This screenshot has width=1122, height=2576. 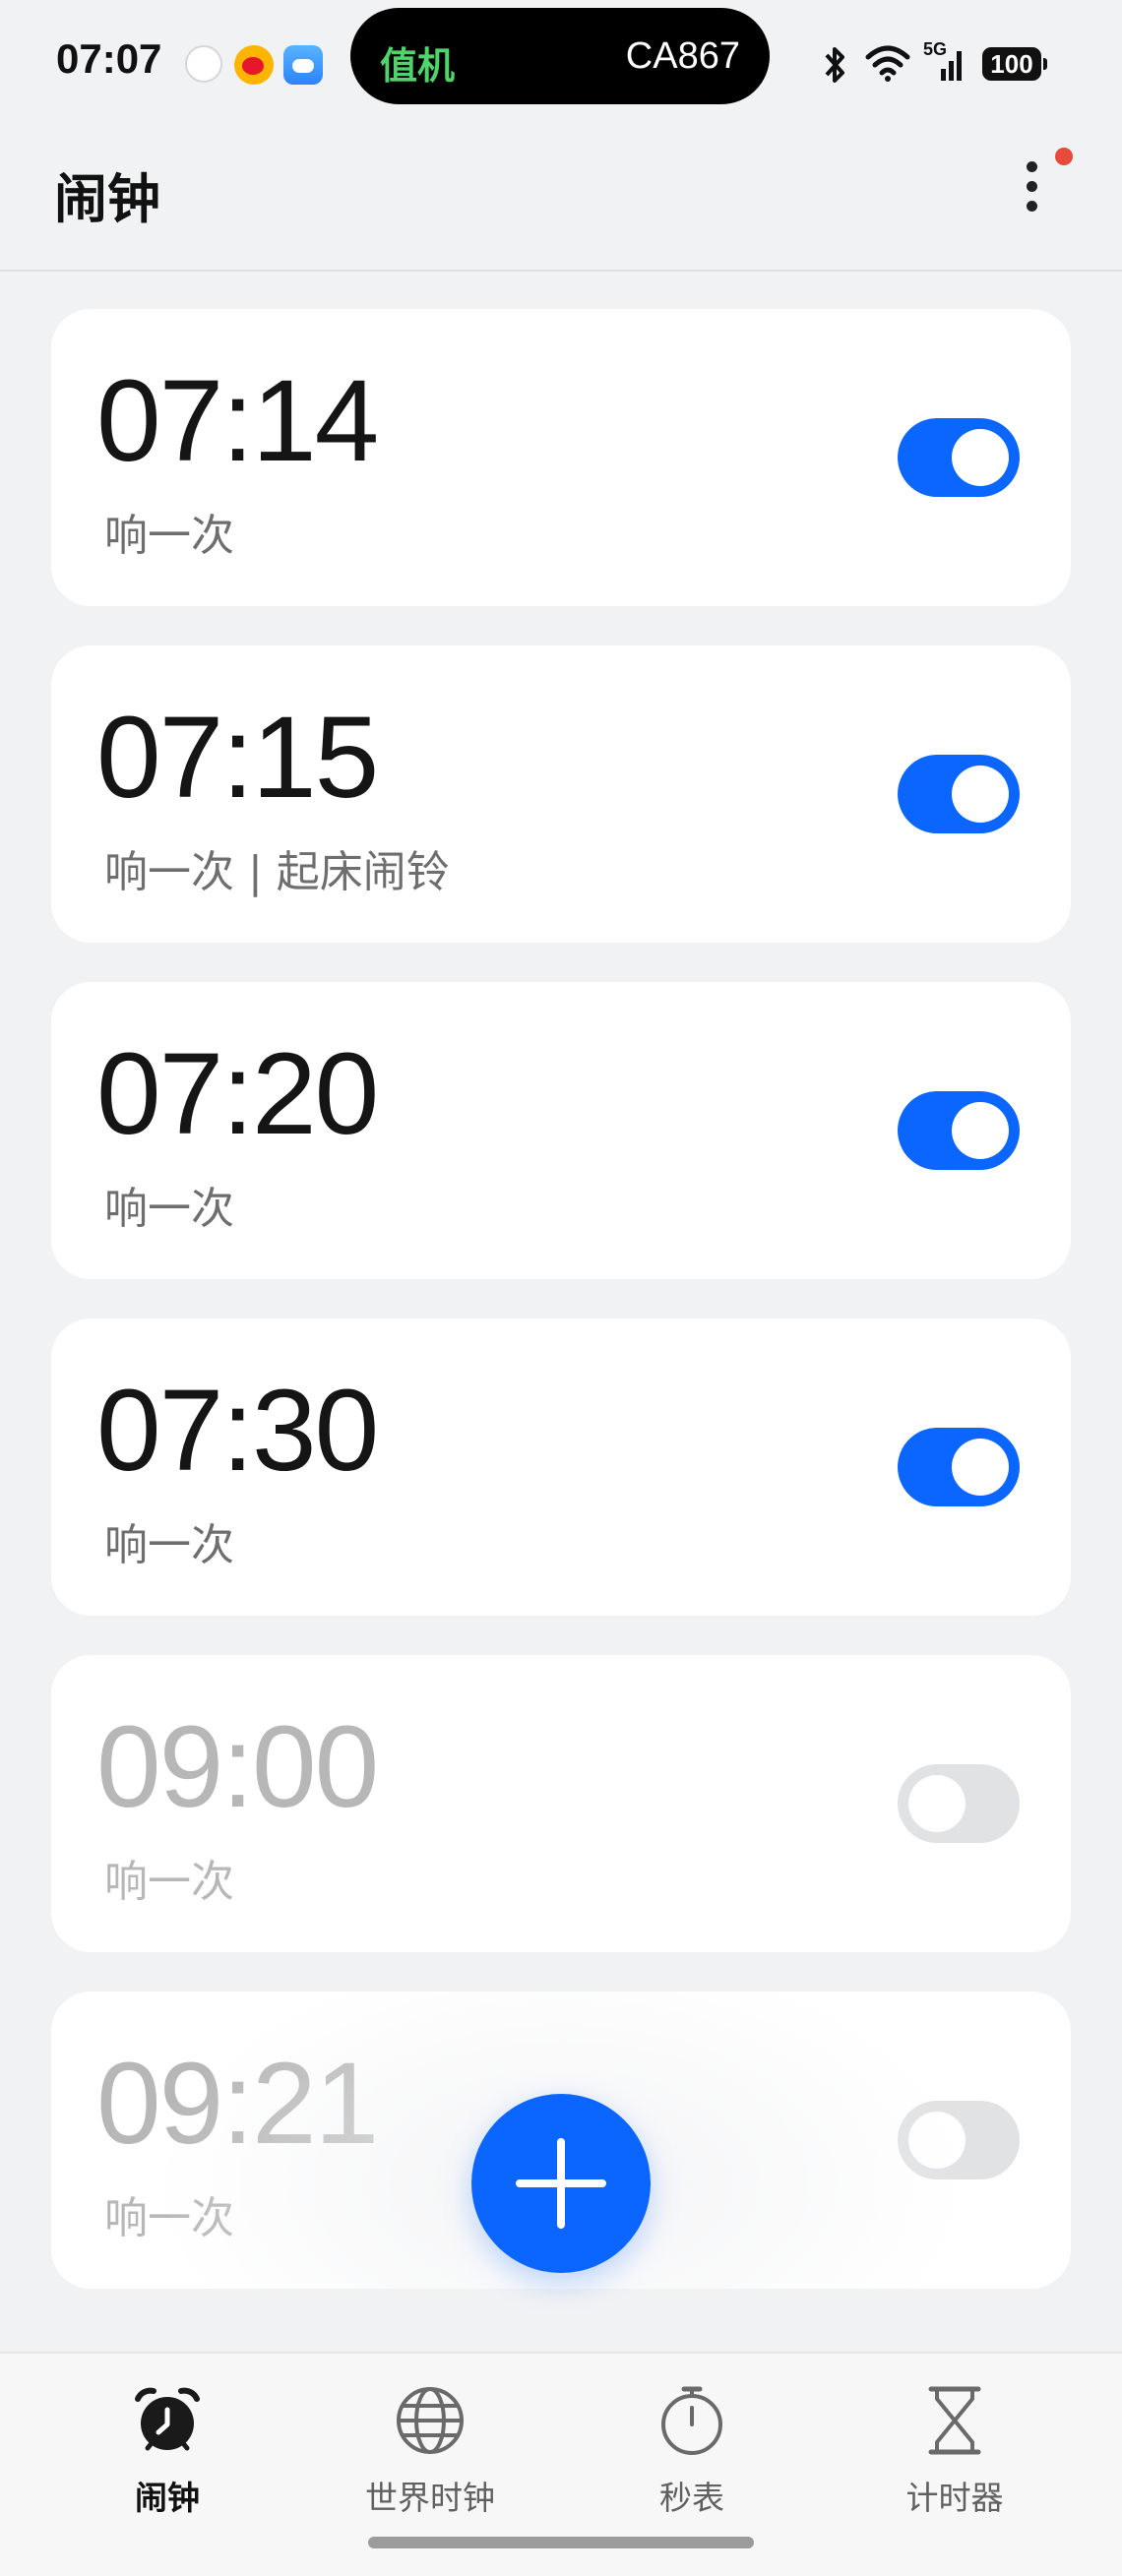 What do you see at coordinates (691, 2498) in the screenshot?
I see `tab-label: 秒表` at bounding box center [691, 2498].